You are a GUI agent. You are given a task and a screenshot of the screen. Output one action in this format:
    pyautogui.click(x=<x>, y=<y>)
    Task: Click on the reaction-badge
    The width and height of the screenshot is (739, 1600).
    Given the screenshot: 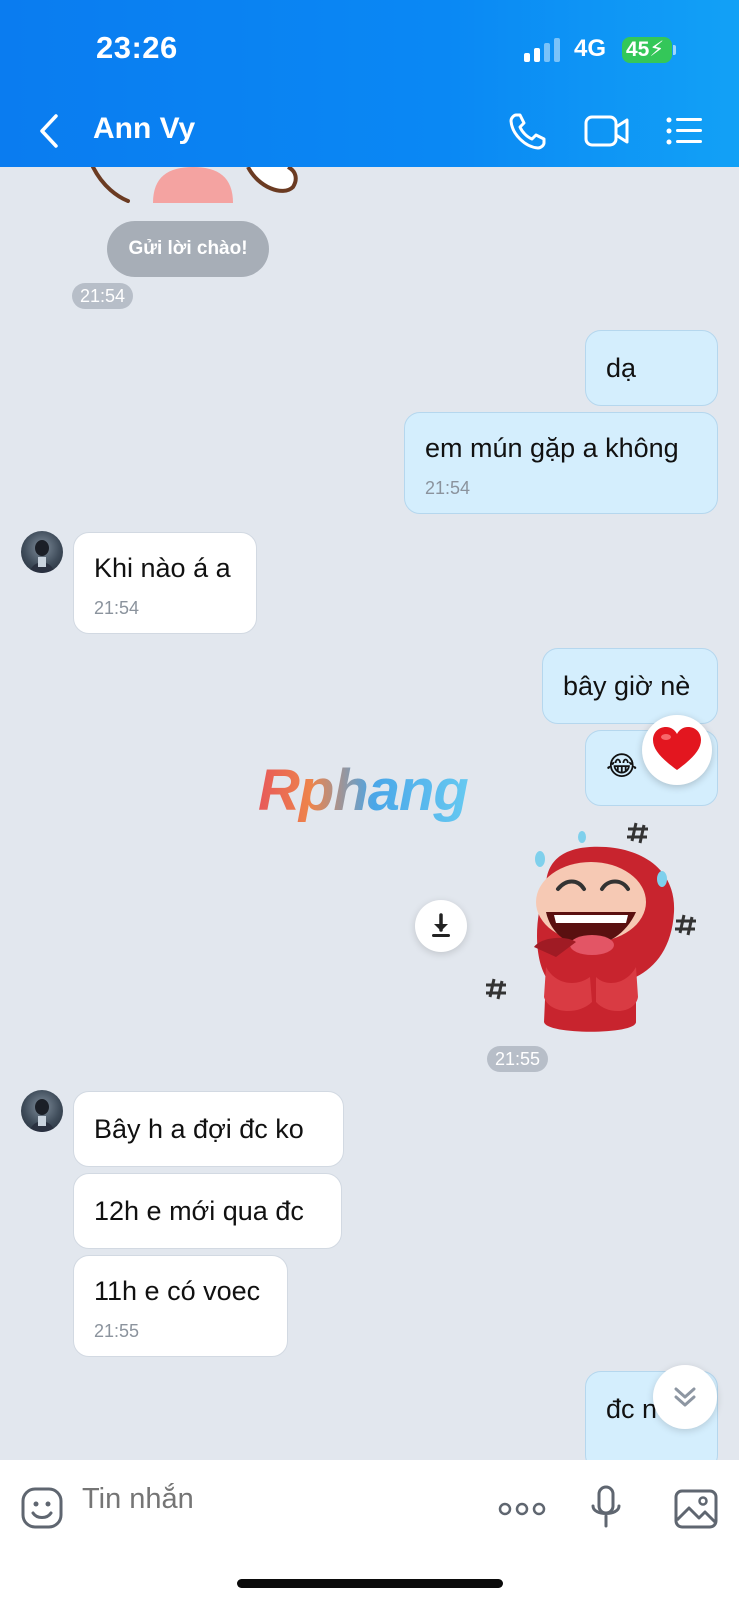 What is the action you would take?
    pyautogui.click(x=677, y=750)
    